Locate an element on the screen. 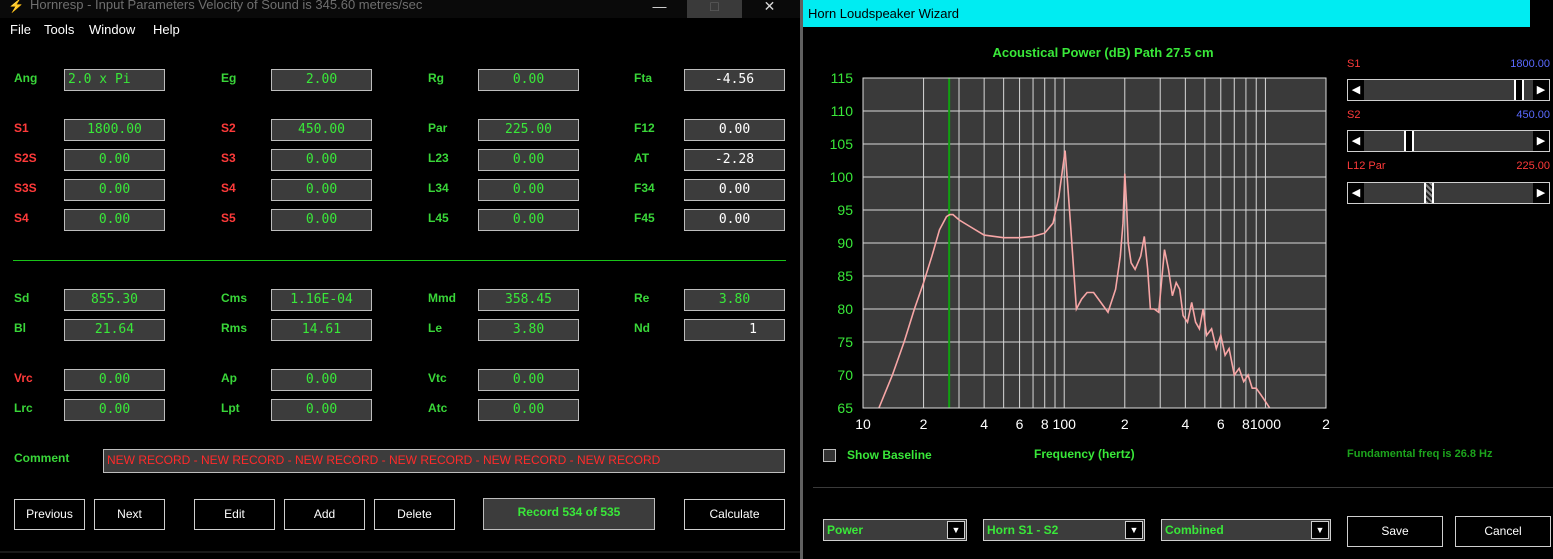  s2-field: 450.00 is located at coordinates (321, 130).